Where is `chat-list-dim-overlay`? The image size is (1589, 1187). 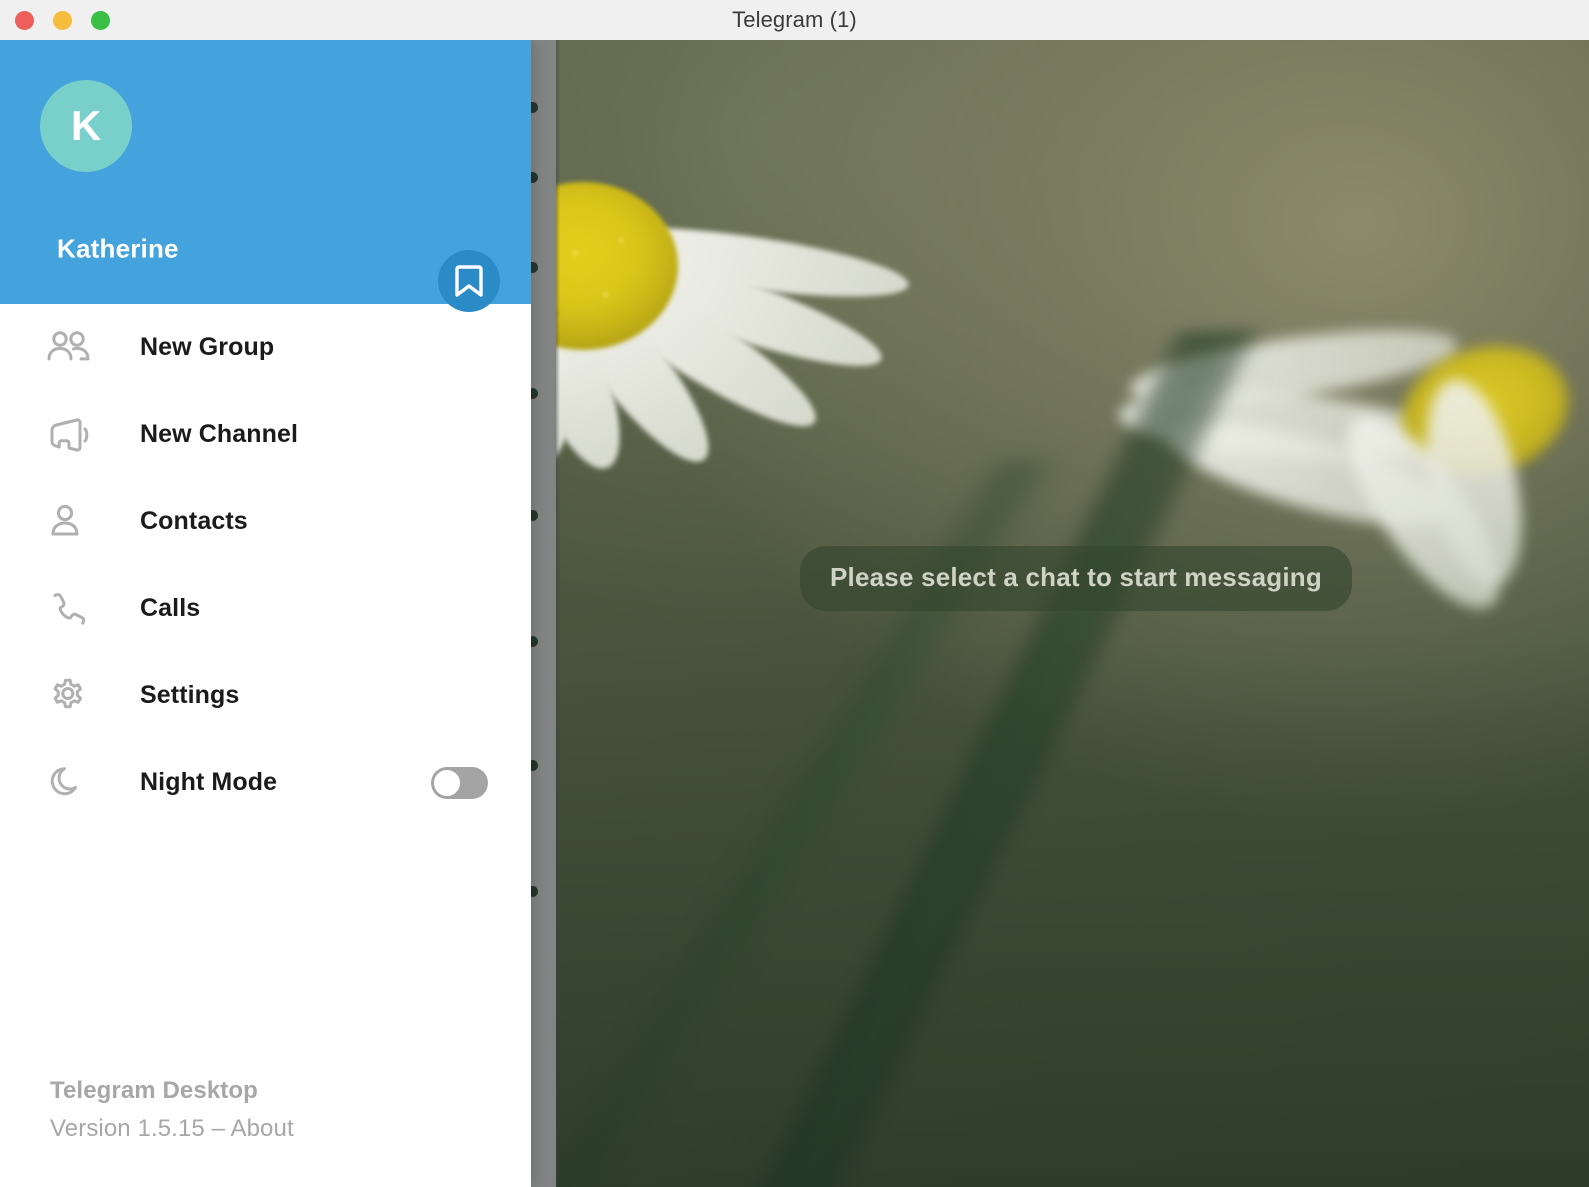 chat-list-dim-overlay is located at coordinates (541, 613).